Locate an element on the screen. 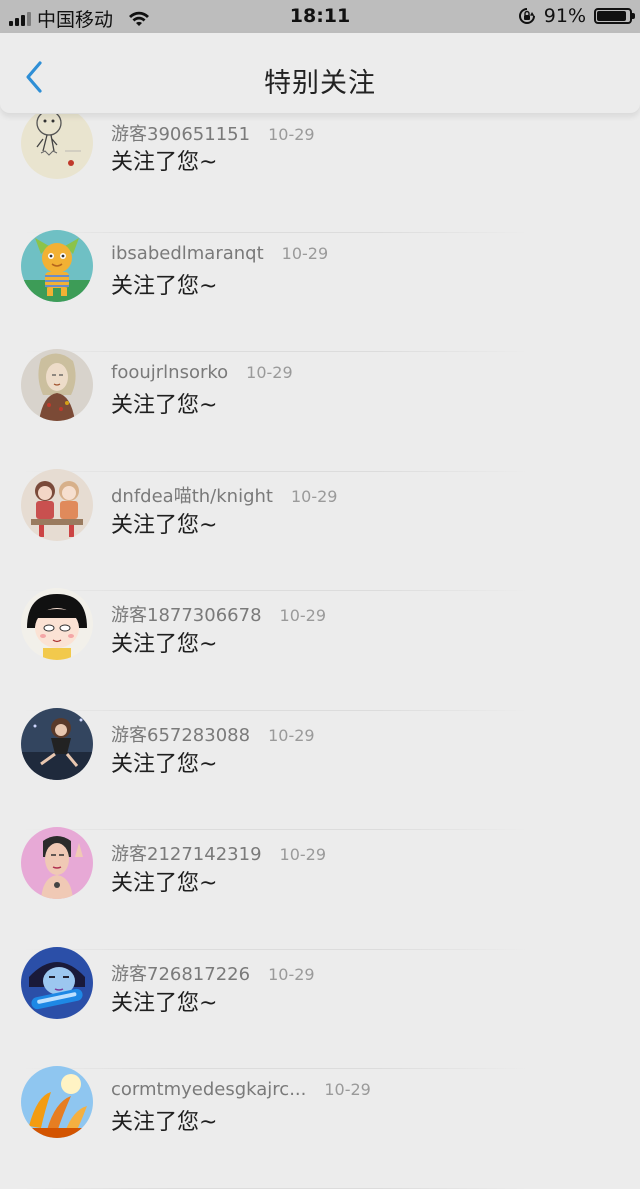 The height and width of the screenshot is (1189, 640). notification-meta: 游客726817226 10-29 is located at coordinates (213, 973).